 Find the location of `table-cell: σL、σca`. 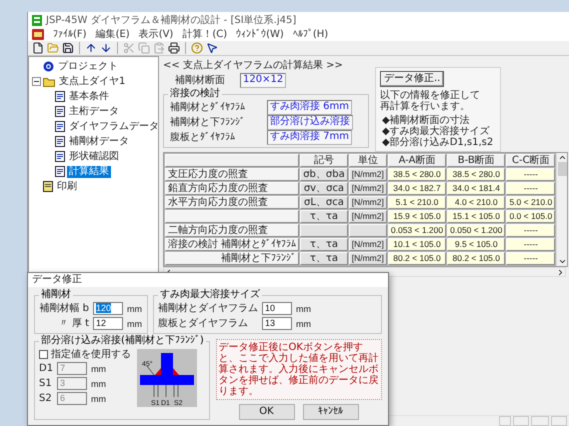

table-cell: σL、σca is located at coordinates (324, 202).